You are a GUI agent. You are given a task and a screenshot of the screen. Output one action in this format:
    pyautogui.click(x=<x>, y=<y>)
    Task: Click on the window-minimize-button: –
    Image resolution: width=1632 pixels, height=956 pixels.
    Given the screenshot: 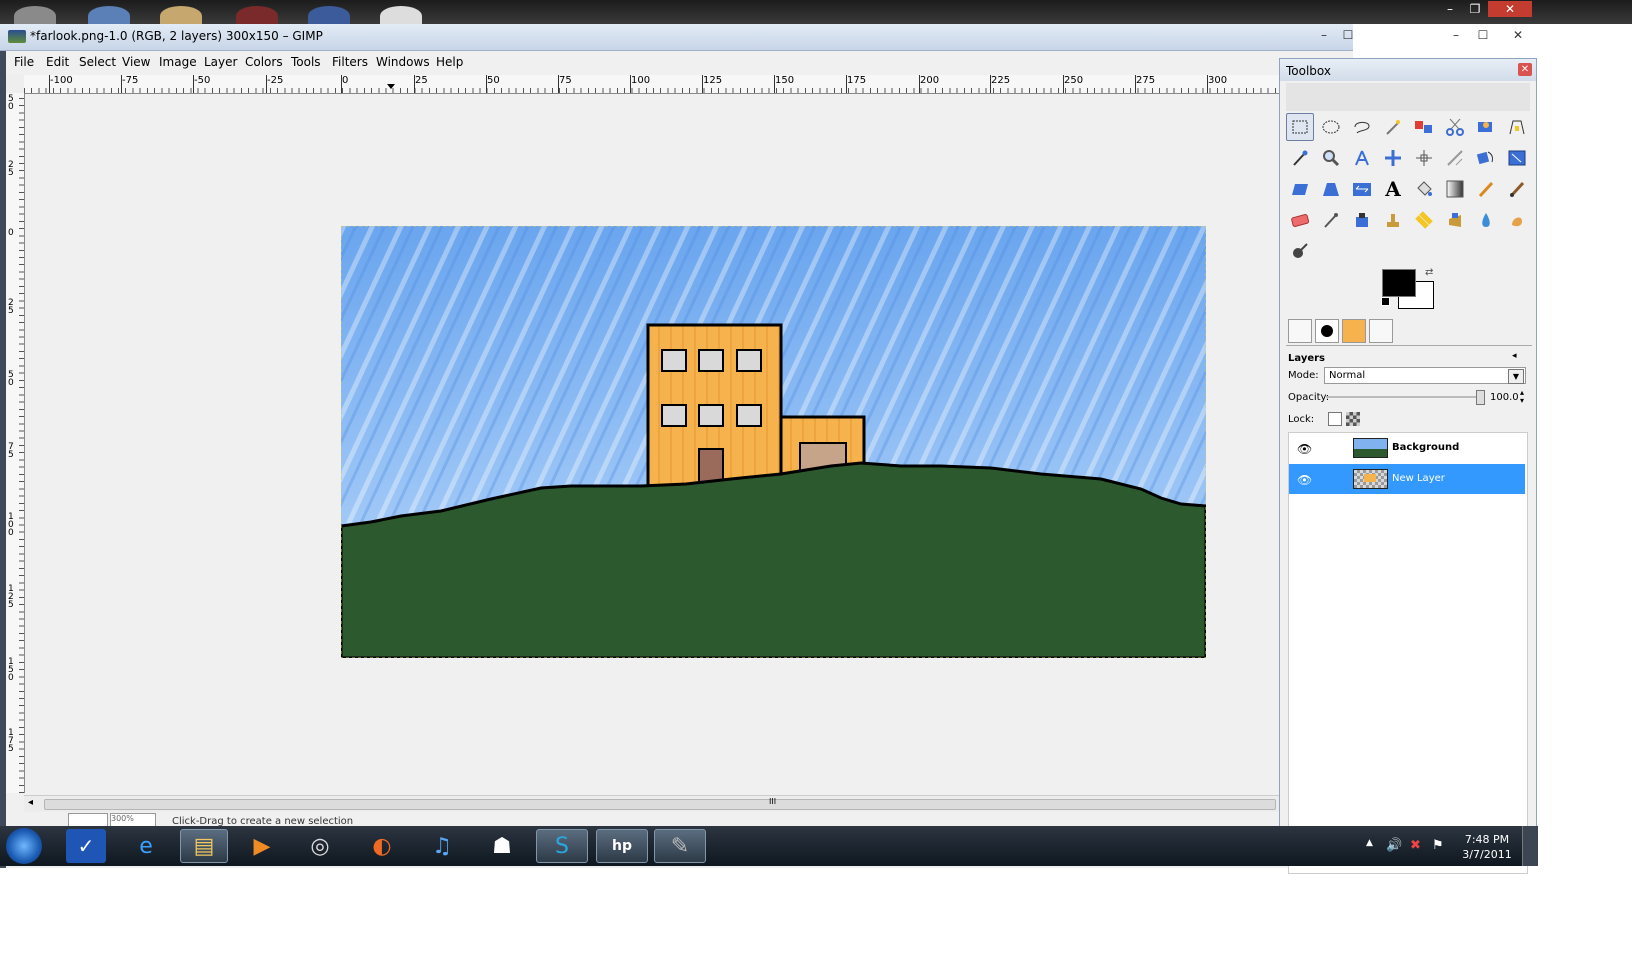 What is the action you would take?
    pyautogui.click(x=1324, y=35)
    